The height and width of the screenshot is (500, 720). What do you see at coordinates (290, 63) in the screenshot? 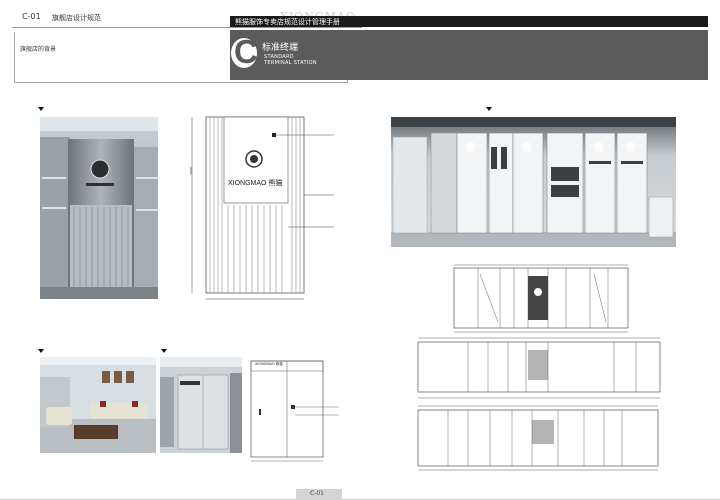
I see `section-title-en-2: TERMINAL STATION` at bounding box center [290, 63].